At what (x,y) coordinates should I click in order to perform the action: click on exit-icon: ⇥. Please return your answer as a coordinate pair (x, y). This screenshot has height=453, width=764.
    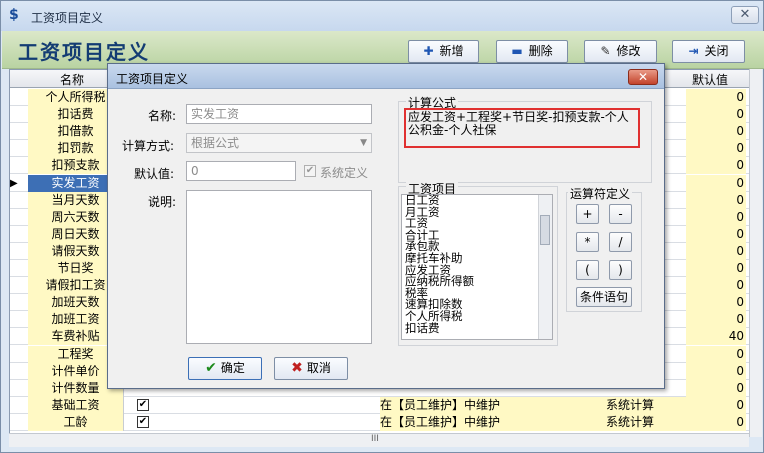
    Looking at the image, I should click on (693, 51).